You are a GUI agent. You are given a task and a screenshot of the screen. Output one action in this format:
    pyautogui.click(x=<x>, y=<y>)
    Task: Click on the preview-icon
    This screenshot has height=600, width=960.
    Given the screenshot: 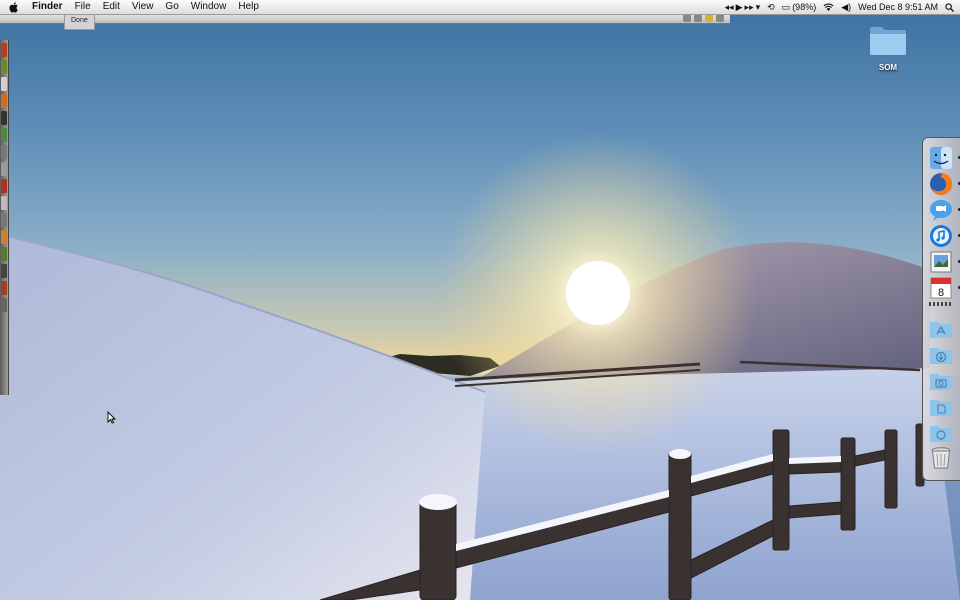 What is the action you would take?
    pyautogui.click(x=944, y=262)
    